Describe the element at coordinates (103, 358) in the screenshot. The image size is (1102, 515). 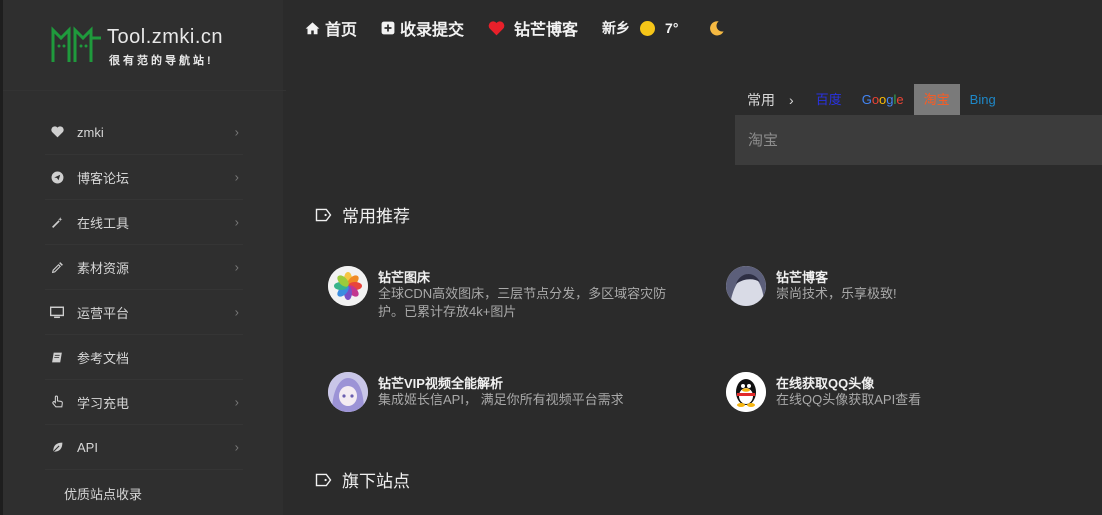
I see `sidebar-item-label: 参考文档` at that location.